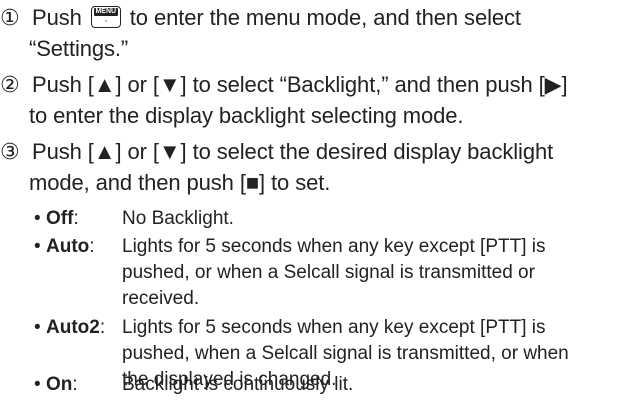 This screenshot has width=630, height=400. Describe the element at coordinates (59, 384) in the screenshot. I see `option-term: On` at that location.